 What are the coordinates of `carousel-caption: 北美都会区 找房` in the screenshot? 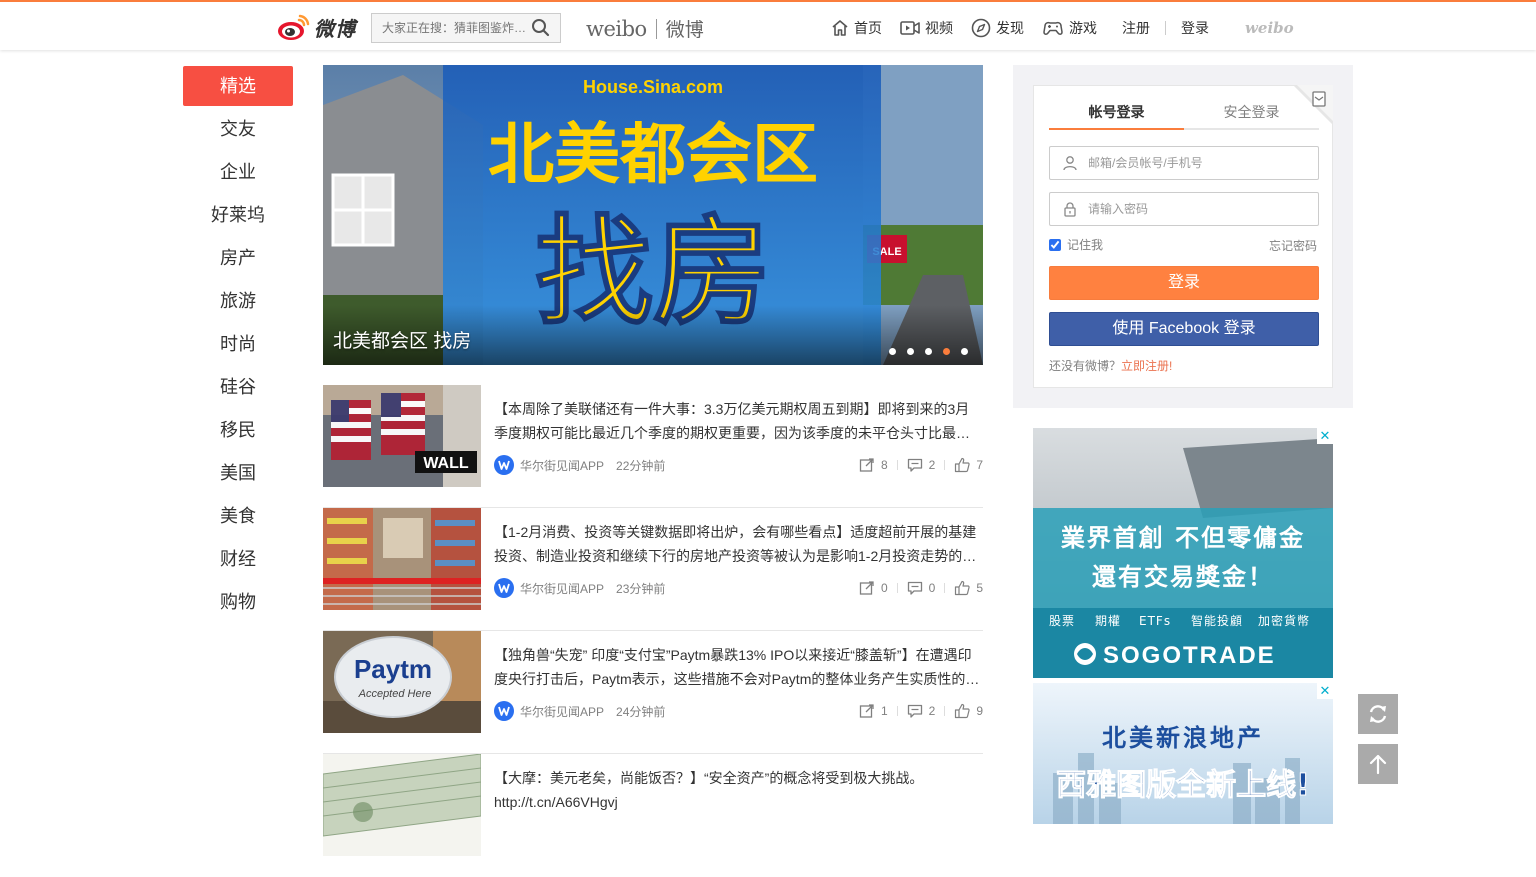 It's located at (402, 339).